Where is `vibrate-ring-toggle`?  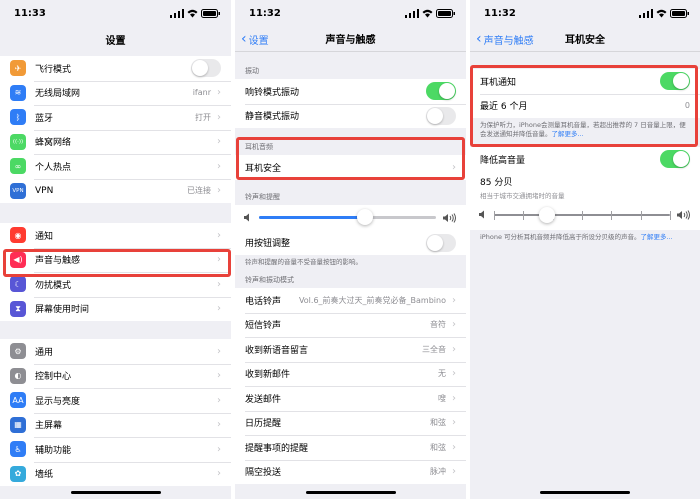 vibrate-ring-toggle is located at coordinates (441, 91).